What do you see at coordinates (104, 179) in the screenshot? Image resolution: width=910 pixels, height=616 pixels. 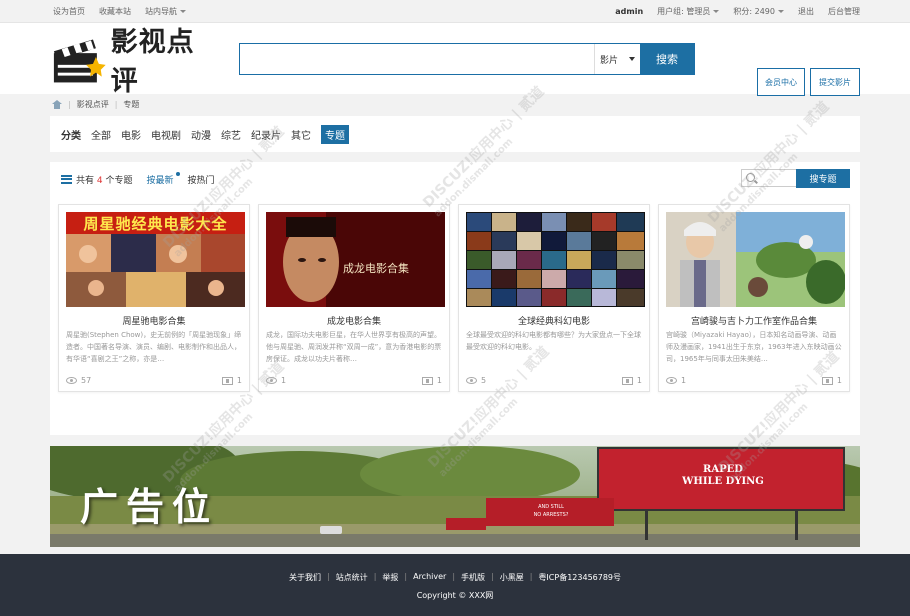 I see `topic-count: 共有 4 个专题` at bounding box center [104, 179].